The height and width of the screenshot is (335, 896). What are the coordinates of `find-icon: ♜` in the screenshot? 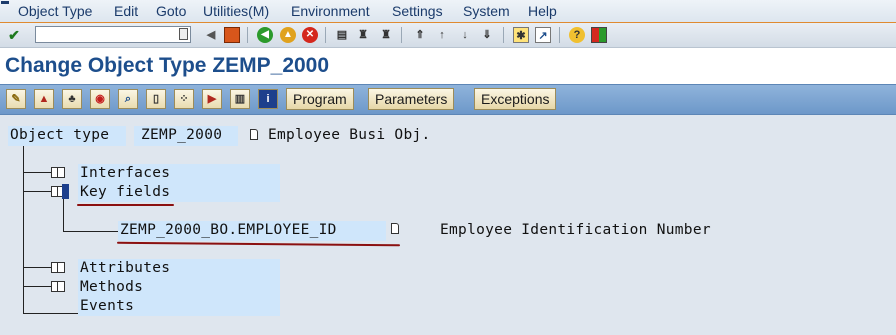 It's located at (363, 35).